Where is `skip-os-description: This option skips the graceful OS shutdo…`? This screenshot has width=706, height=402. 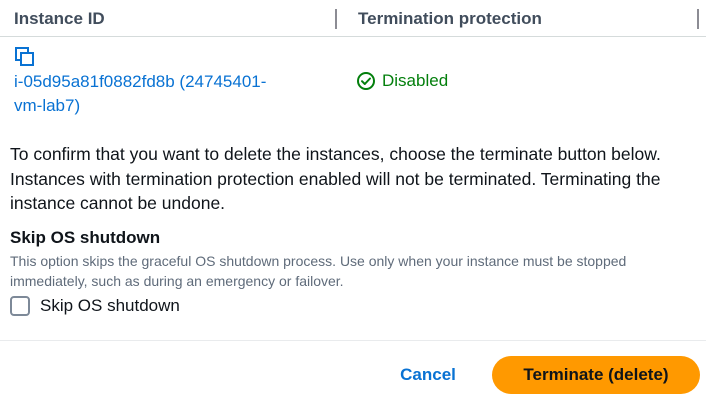 skip-os-description: This option skips the graceful OS shutdo… is located at coordinates (318, 271).